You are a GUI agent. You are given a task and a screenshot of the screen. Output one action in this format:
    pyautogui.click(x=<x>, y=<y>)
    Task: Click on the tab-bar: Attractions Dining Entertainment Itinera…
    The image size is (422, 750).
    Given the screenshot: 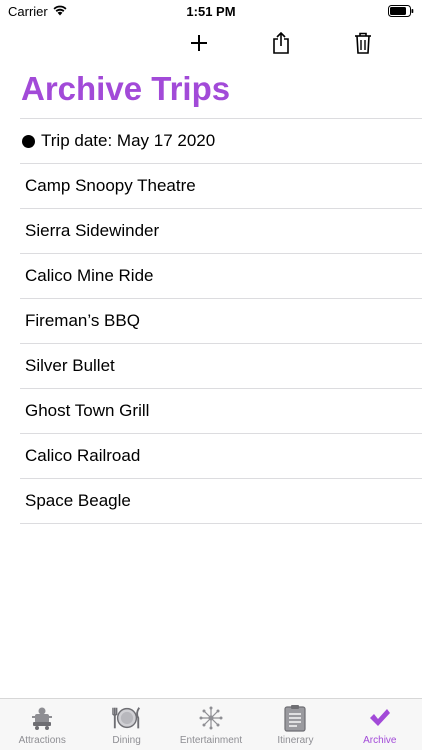 What is the action you would take?
    pyautogui.click(x=211, y=724)
    